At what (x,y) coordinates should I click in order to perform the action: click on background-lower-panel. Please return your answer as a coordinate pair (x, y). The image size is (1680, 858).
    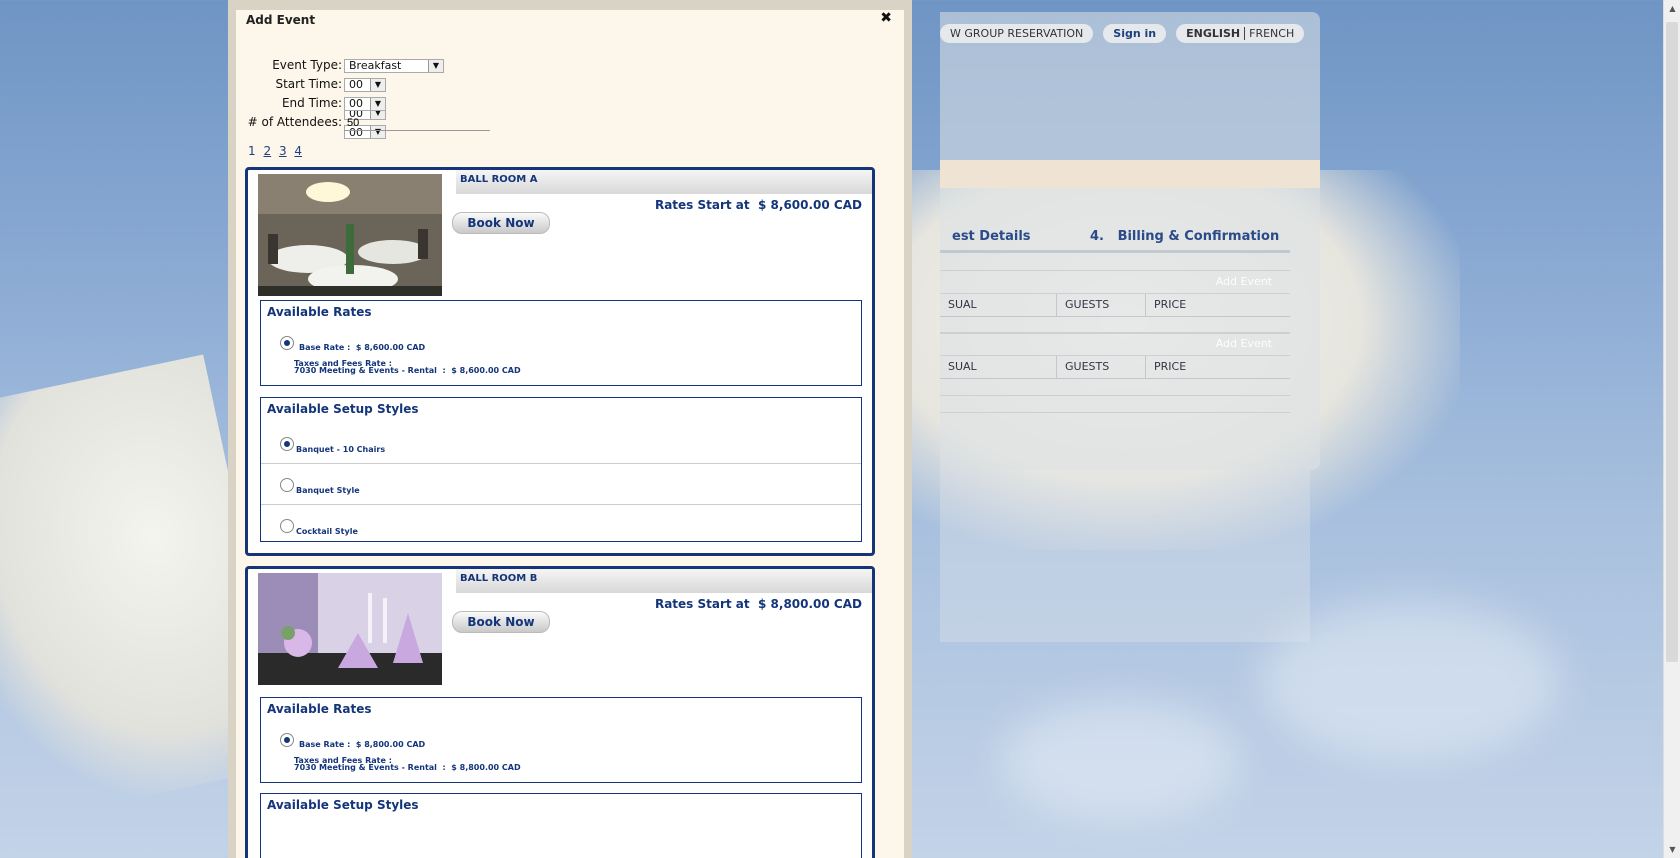
    Looking at the image, I should click on (1125, 556).